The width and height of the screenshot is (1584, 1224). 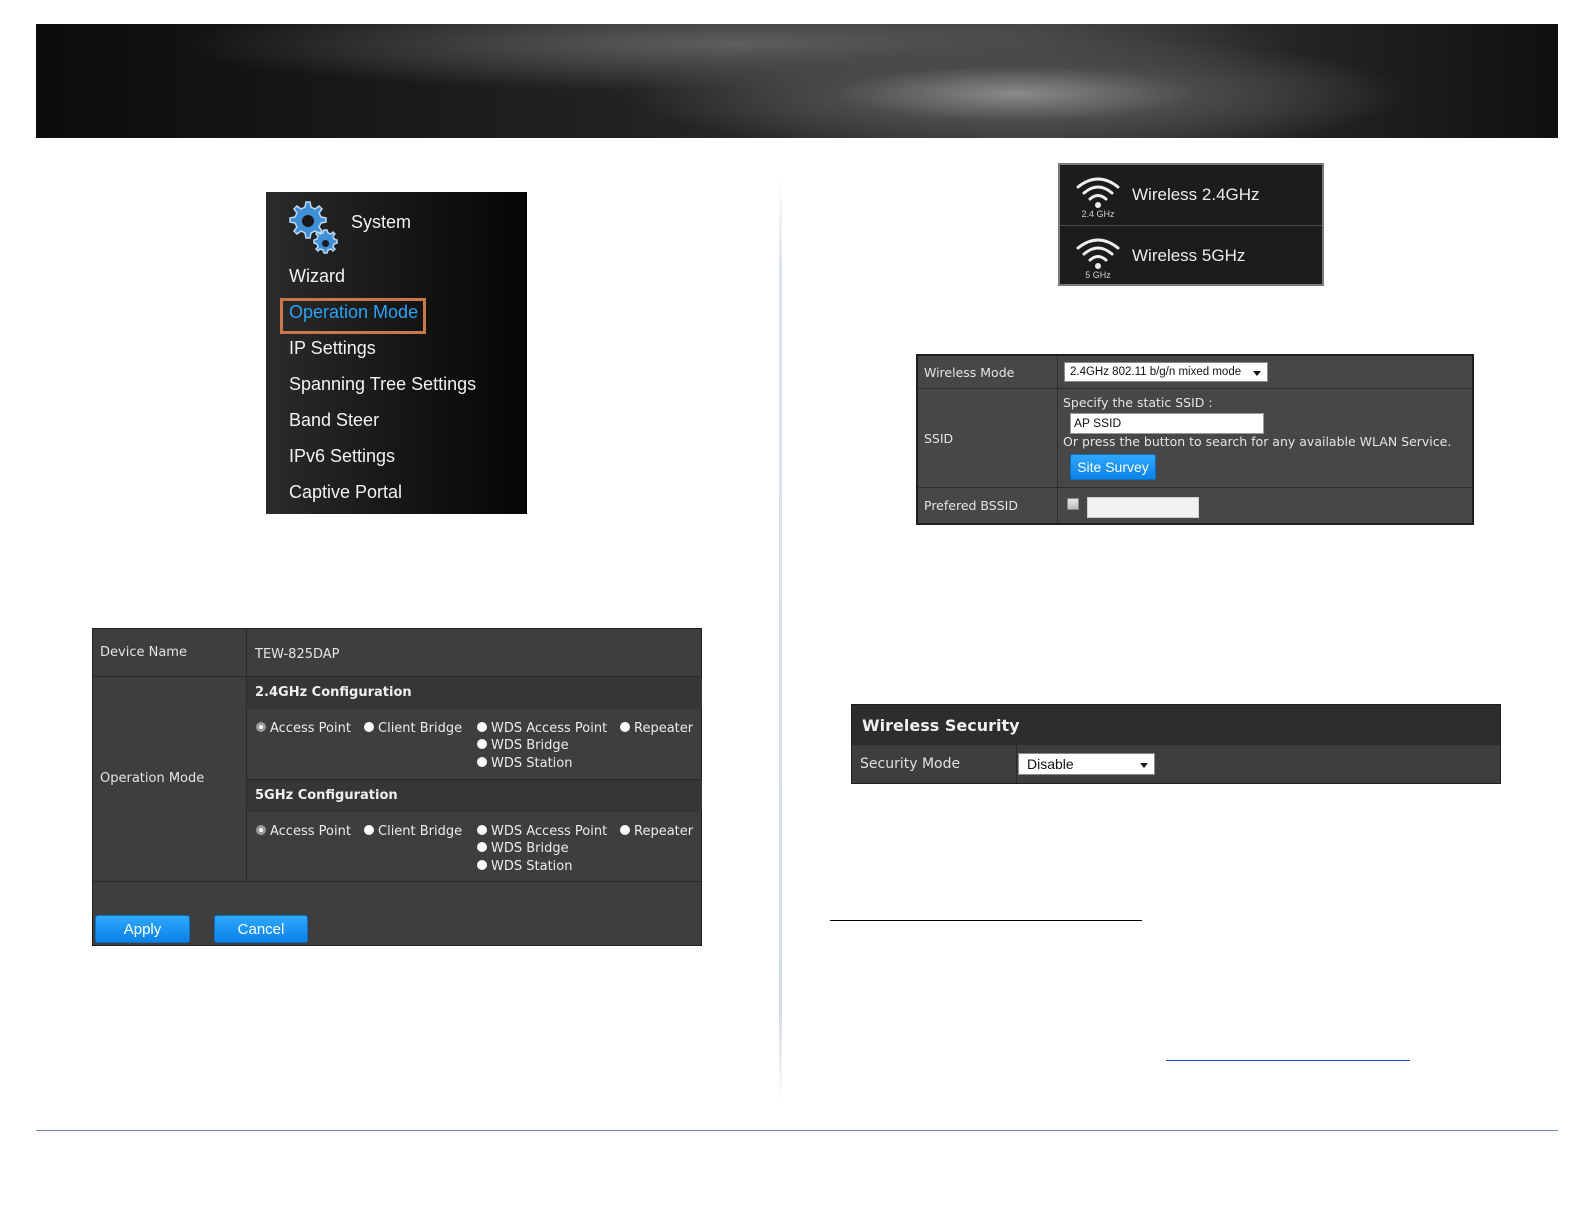 What do you see at coordinates (345, 492) in the screenshot?
I see `menu-item-captive-portal: Captive Portal` at bounding box center [345, 492].